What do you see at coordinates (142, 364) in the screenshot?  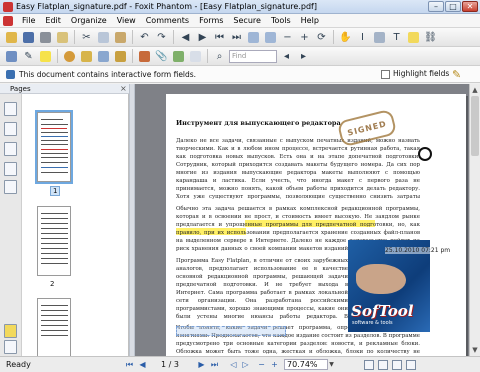 I see `previous-page-button: ◀` at bounding box center [142, 364].